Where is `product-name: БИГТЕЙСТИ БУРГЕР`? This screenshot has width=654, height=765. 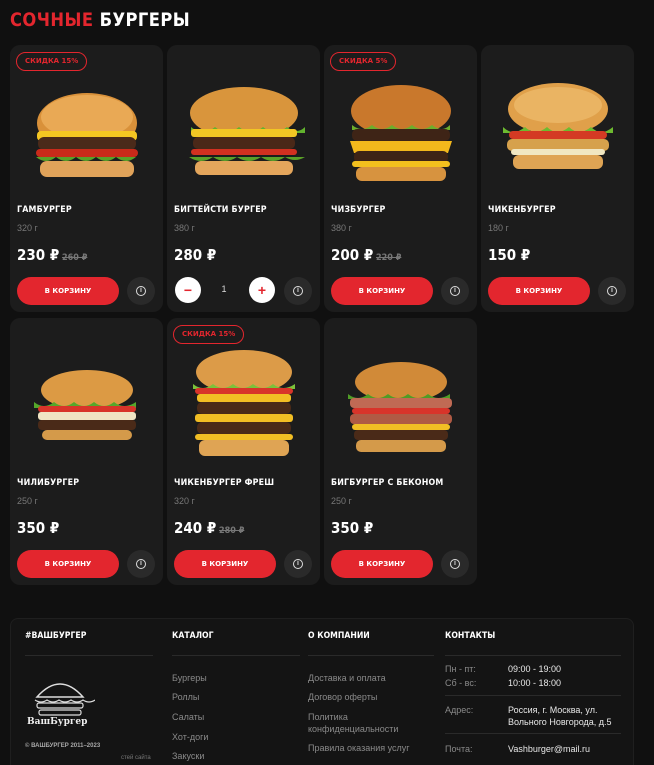 product-name: БИГТЕЙСТИ БУРГЕР is located at coordinates (220, 210).